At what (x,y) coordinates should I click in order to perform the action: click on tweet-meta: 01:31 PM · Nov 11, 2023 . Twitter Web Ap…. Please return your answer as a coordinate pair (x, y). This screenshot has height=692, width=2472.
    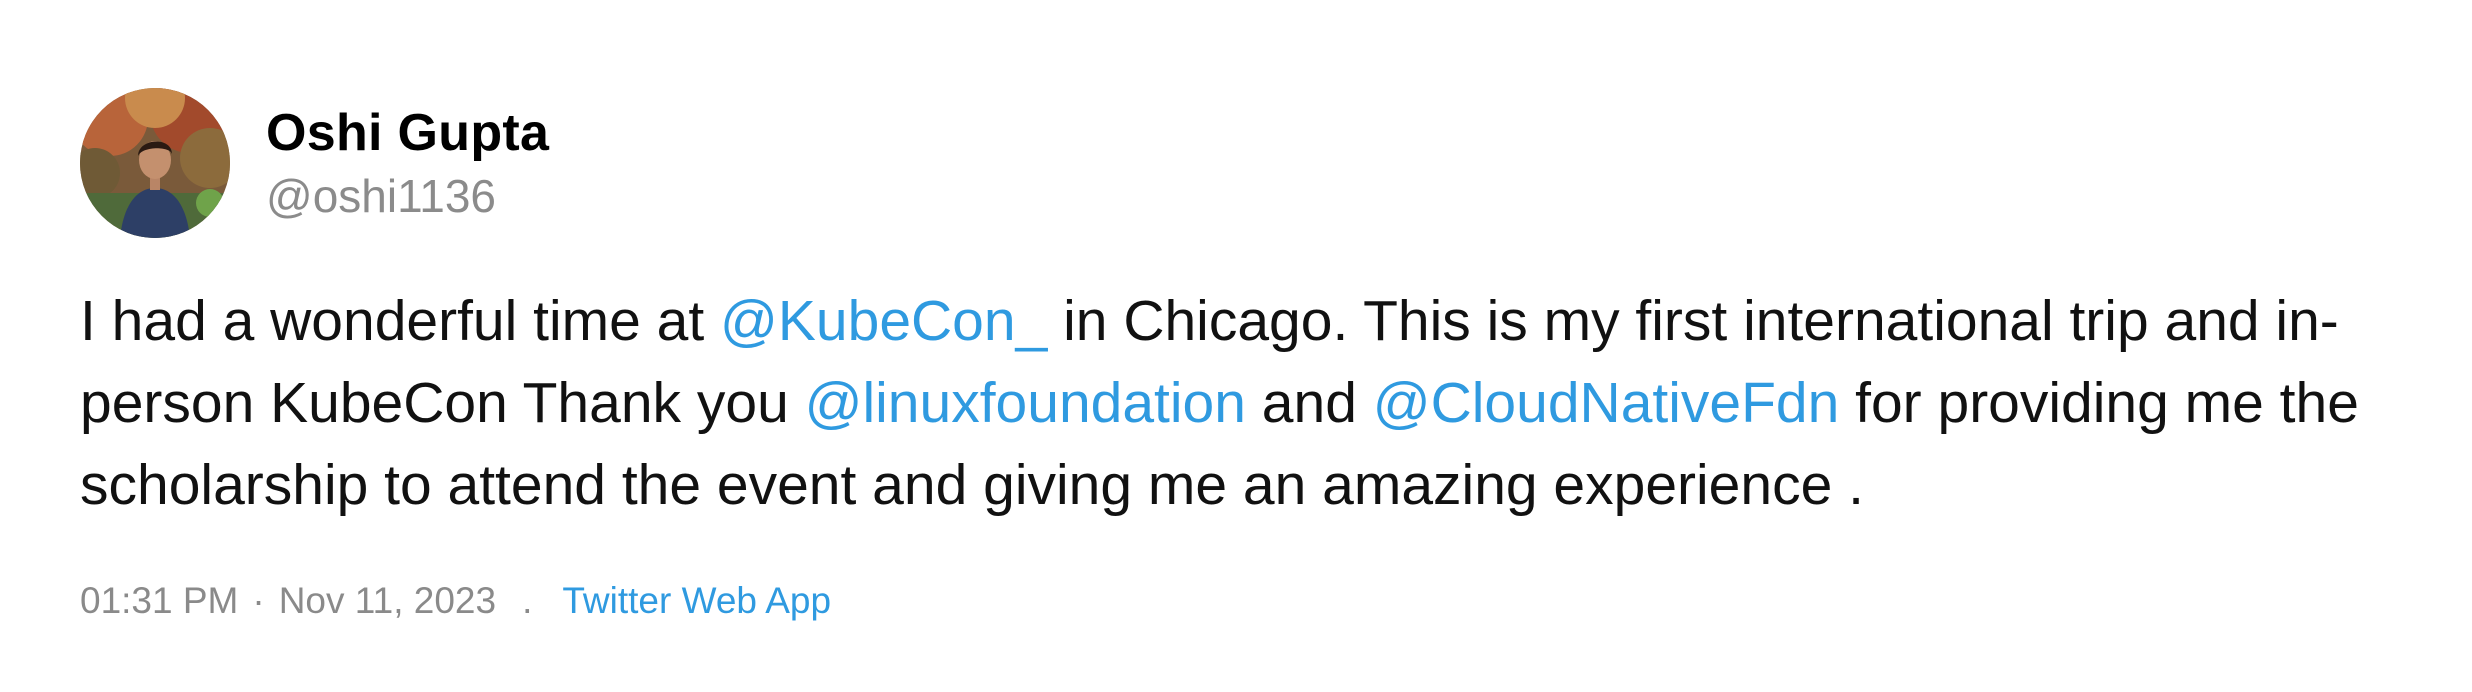
    Looking at the image, I should click on (1245, 601).